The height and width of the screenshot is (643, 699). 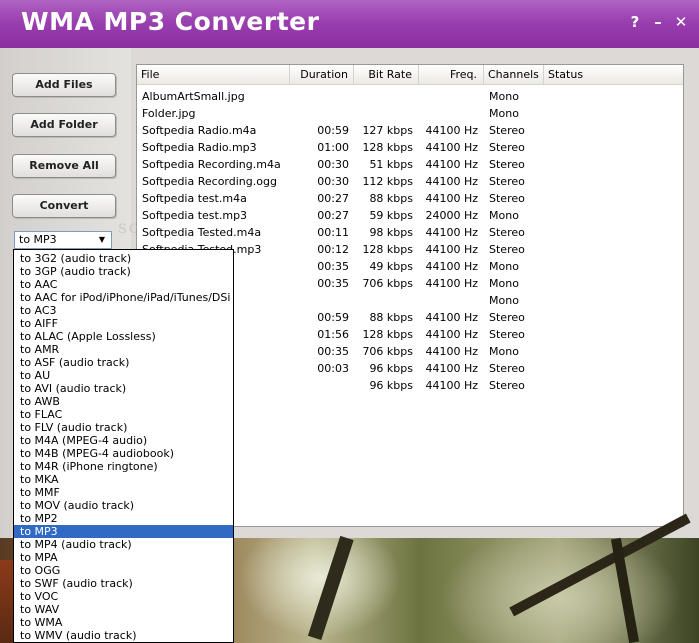 What do you see at coordinates (63, 240) in the screenshot?
I see `output-format-select: to MP3 ▼` at bounding box center [63, 240].